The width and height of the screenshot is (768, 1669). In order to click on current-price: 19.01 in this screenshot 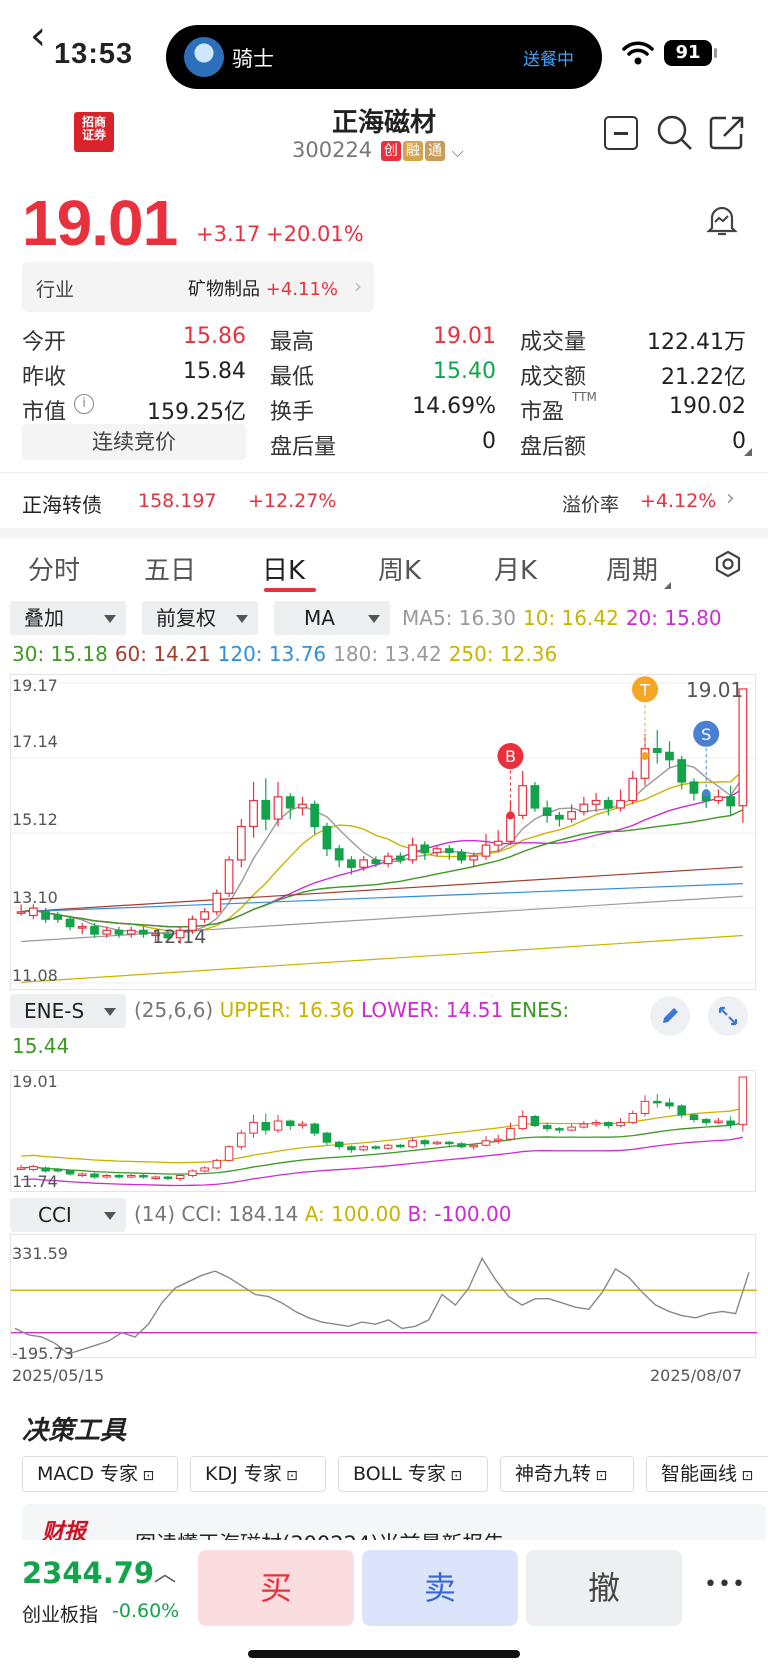, I will do `click(100, 223)`.